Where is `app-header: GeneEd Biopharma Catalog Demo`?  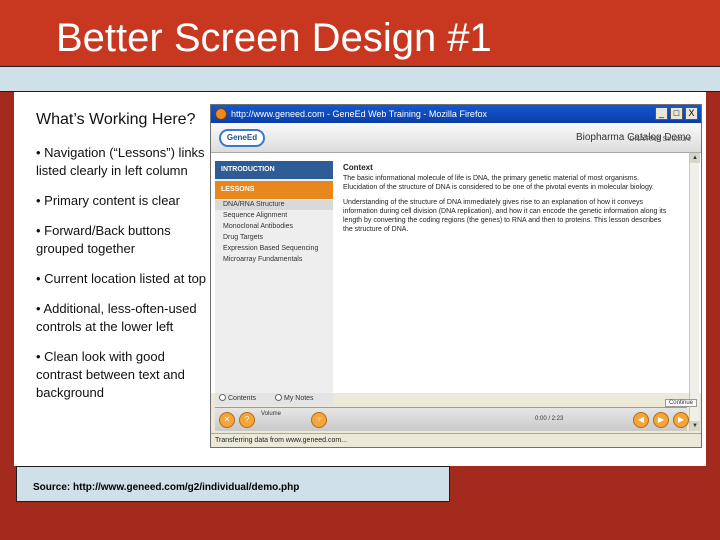 app-header: GeneEd Biopharma Catalog Demo is located at coordinates (456, 138).